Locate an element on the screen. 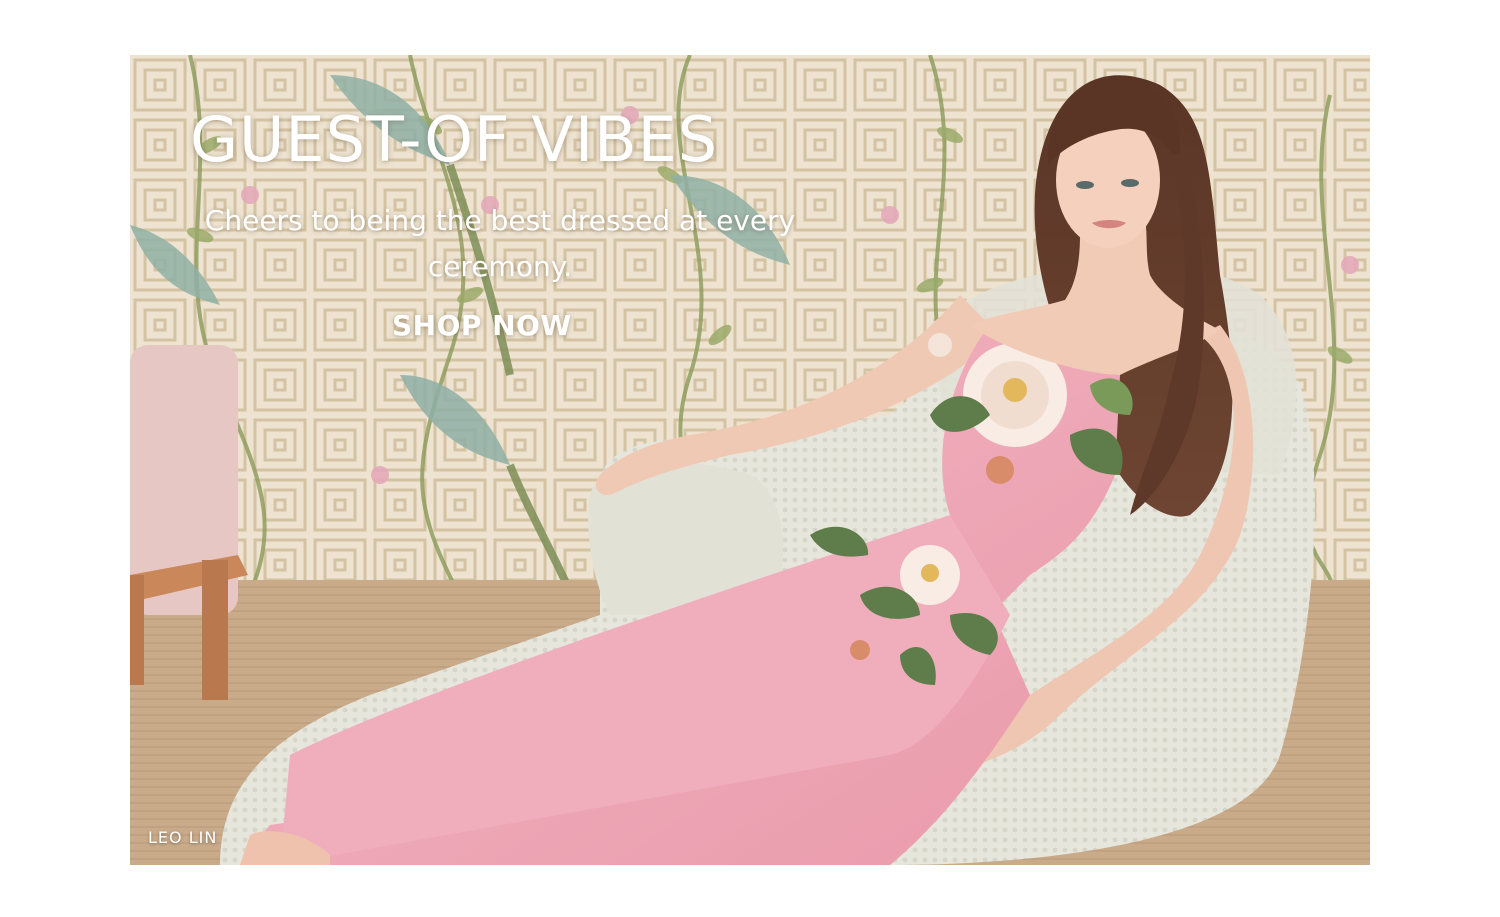 The image size is (1500, 917). photo-credit: LEO LIN is located at coordinates (183, 837).